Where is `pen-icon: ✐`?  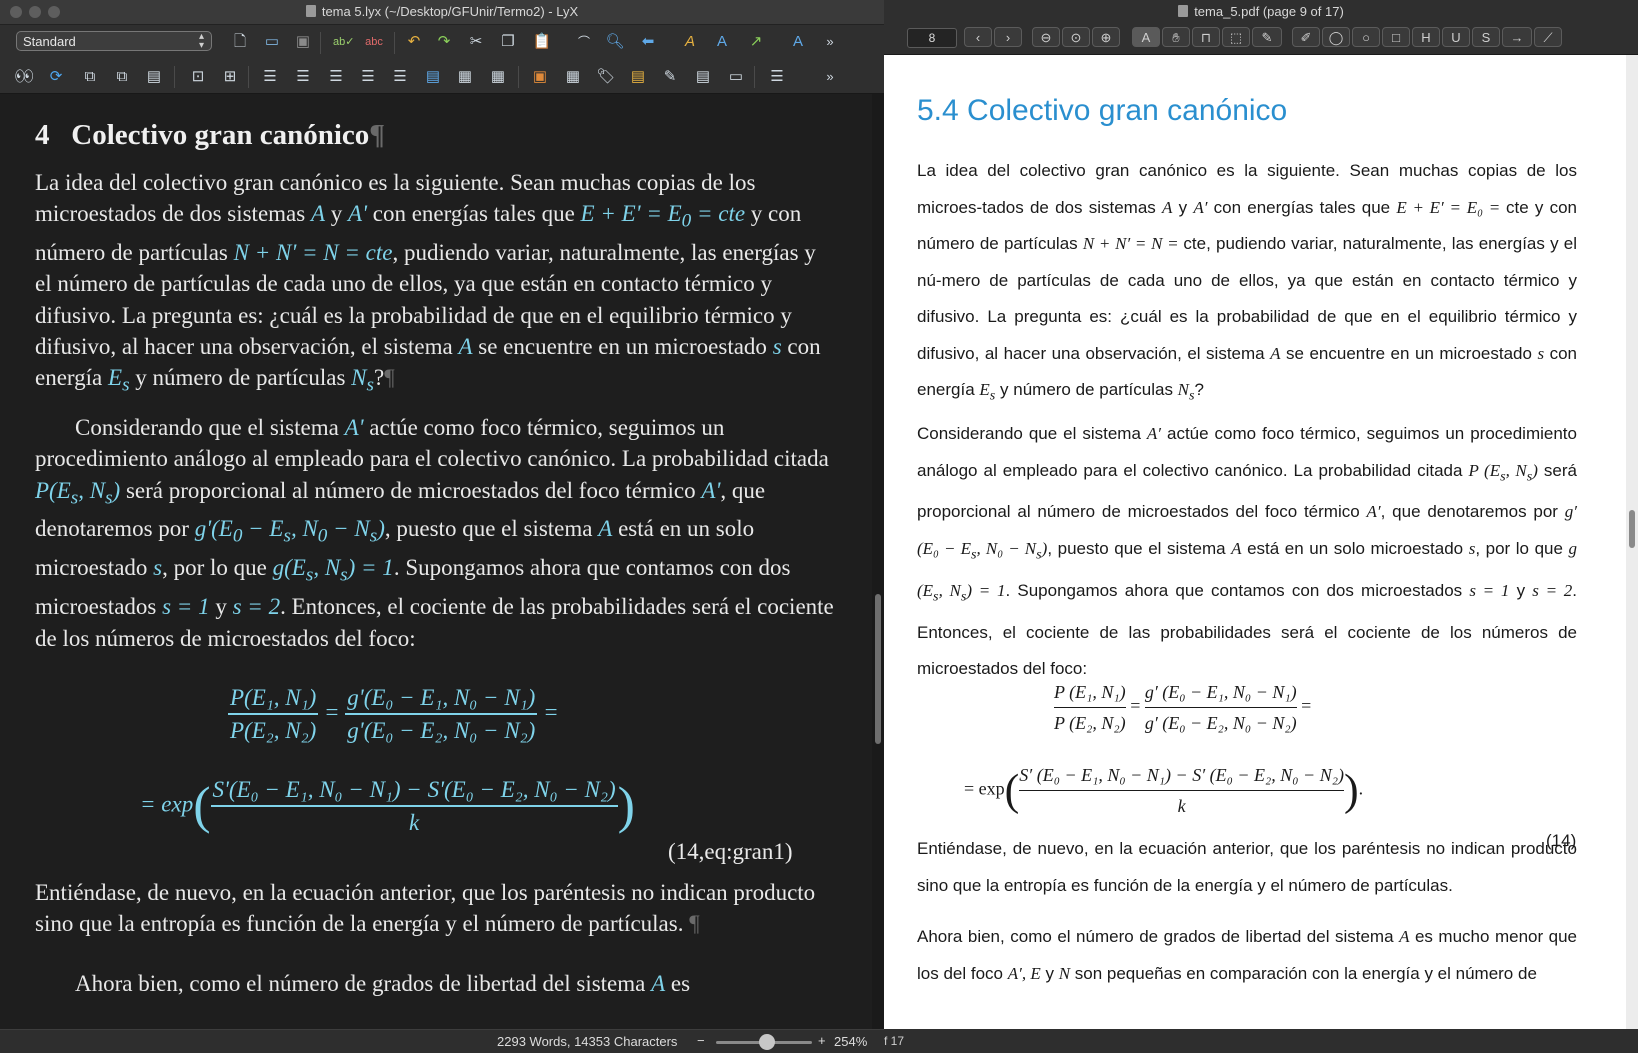 pen-icon: ✐ is located at coordinates (1306, 37).